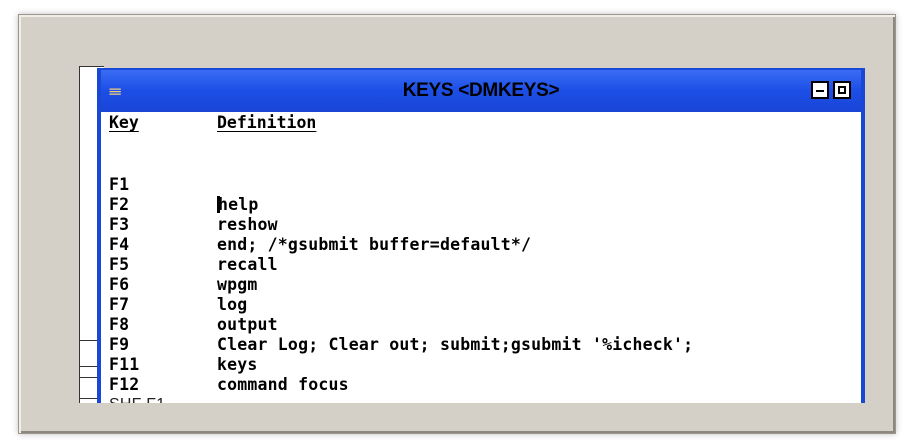 The image size is (907, 440). What do you see at coordinates (485, 264) in the screenshot?
I see `key-row: F5 wpgm` at bounding box center [485, 264].